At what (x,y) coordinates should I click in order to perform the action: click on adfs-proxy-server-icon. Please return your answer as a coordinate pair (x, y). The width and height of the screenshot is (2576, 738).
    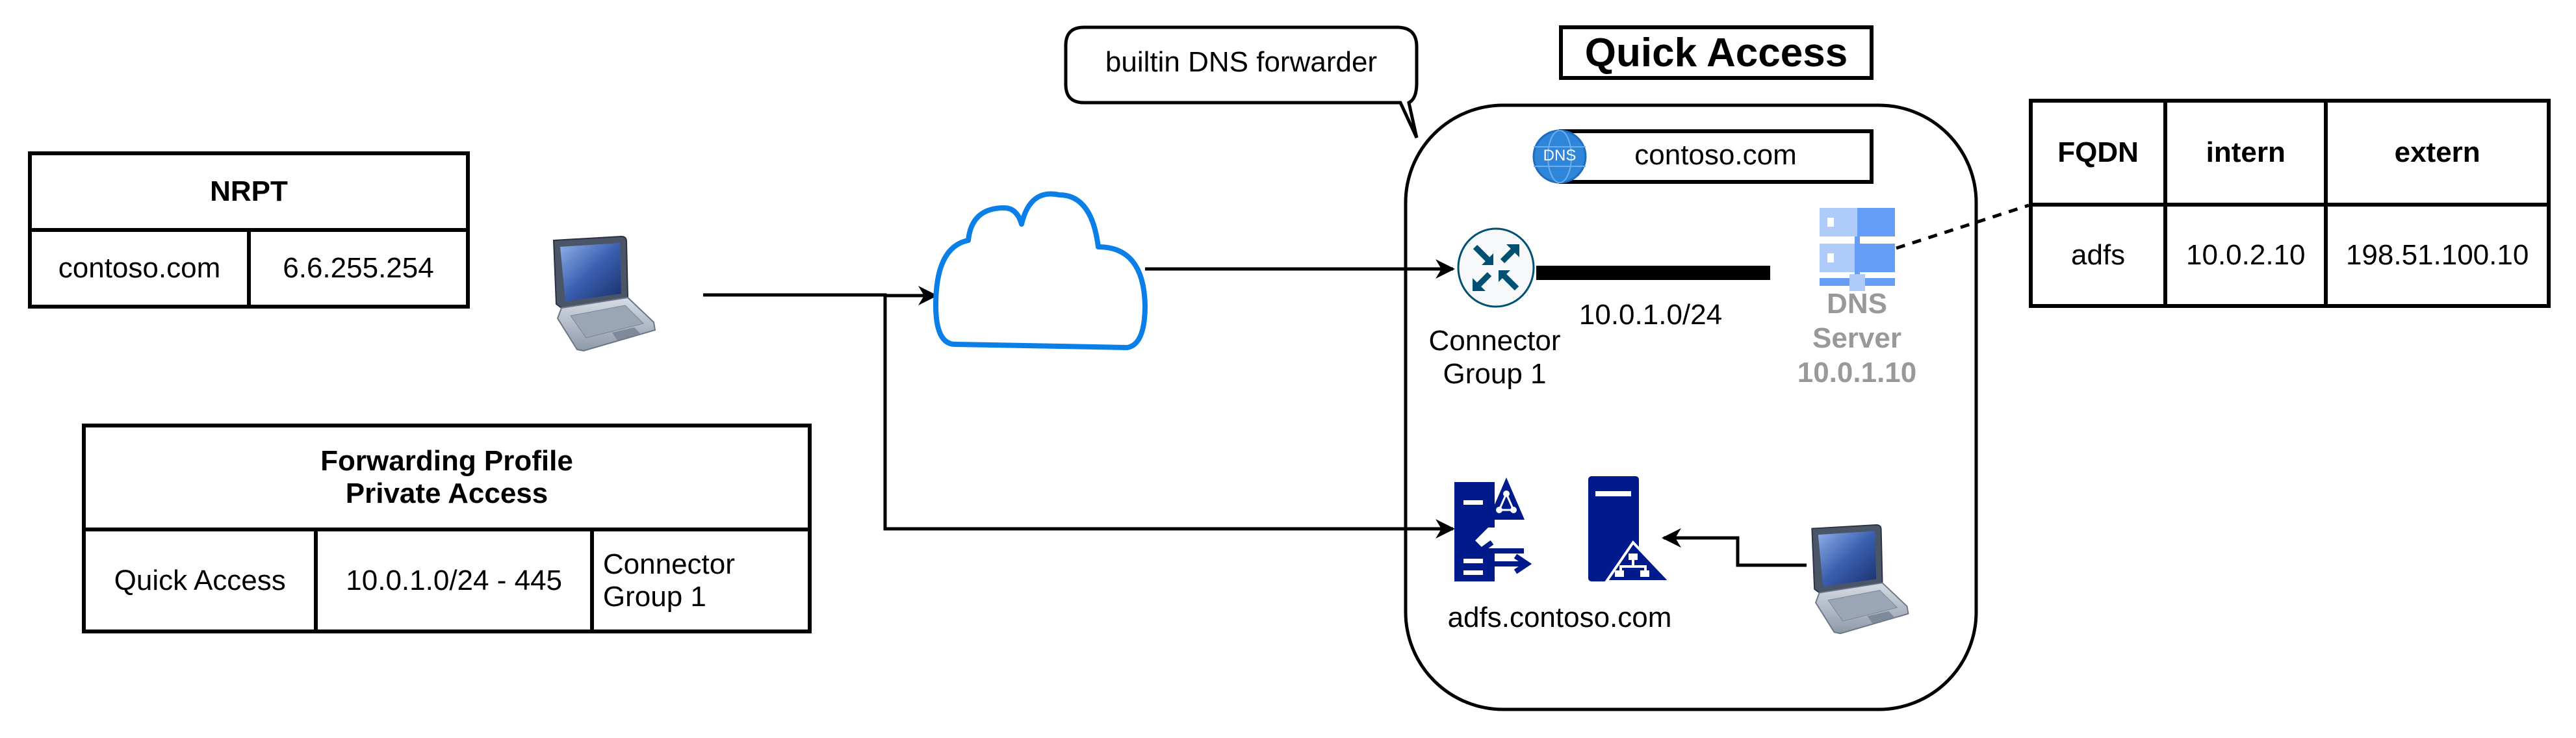
    Looking at the image, I should click on (1493, 529).